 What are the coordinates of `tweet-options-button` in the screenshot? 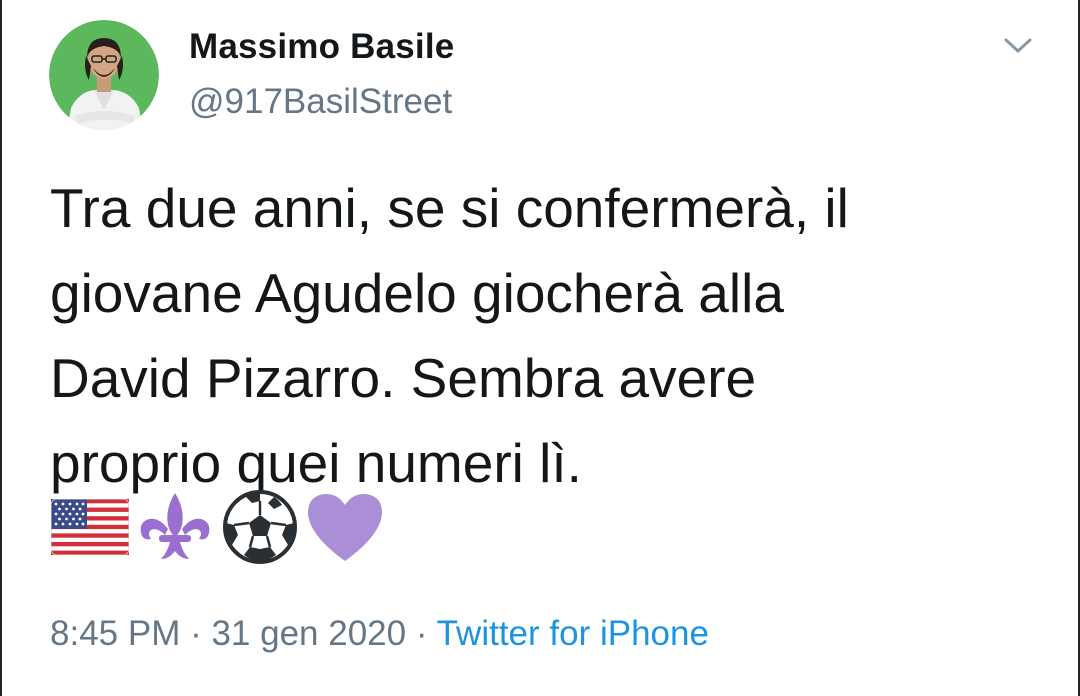 It's located at (1018, 45).